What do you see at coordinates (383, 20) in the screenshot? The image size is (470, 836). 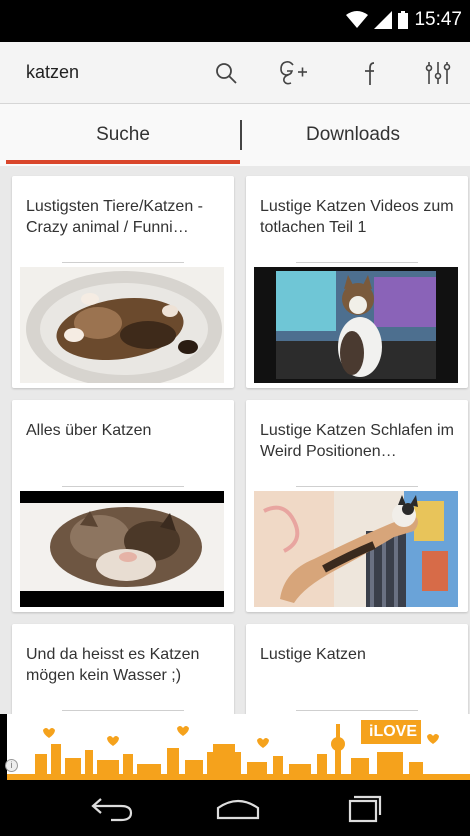 I see `signal-icon` at bounding box center [383, 20].